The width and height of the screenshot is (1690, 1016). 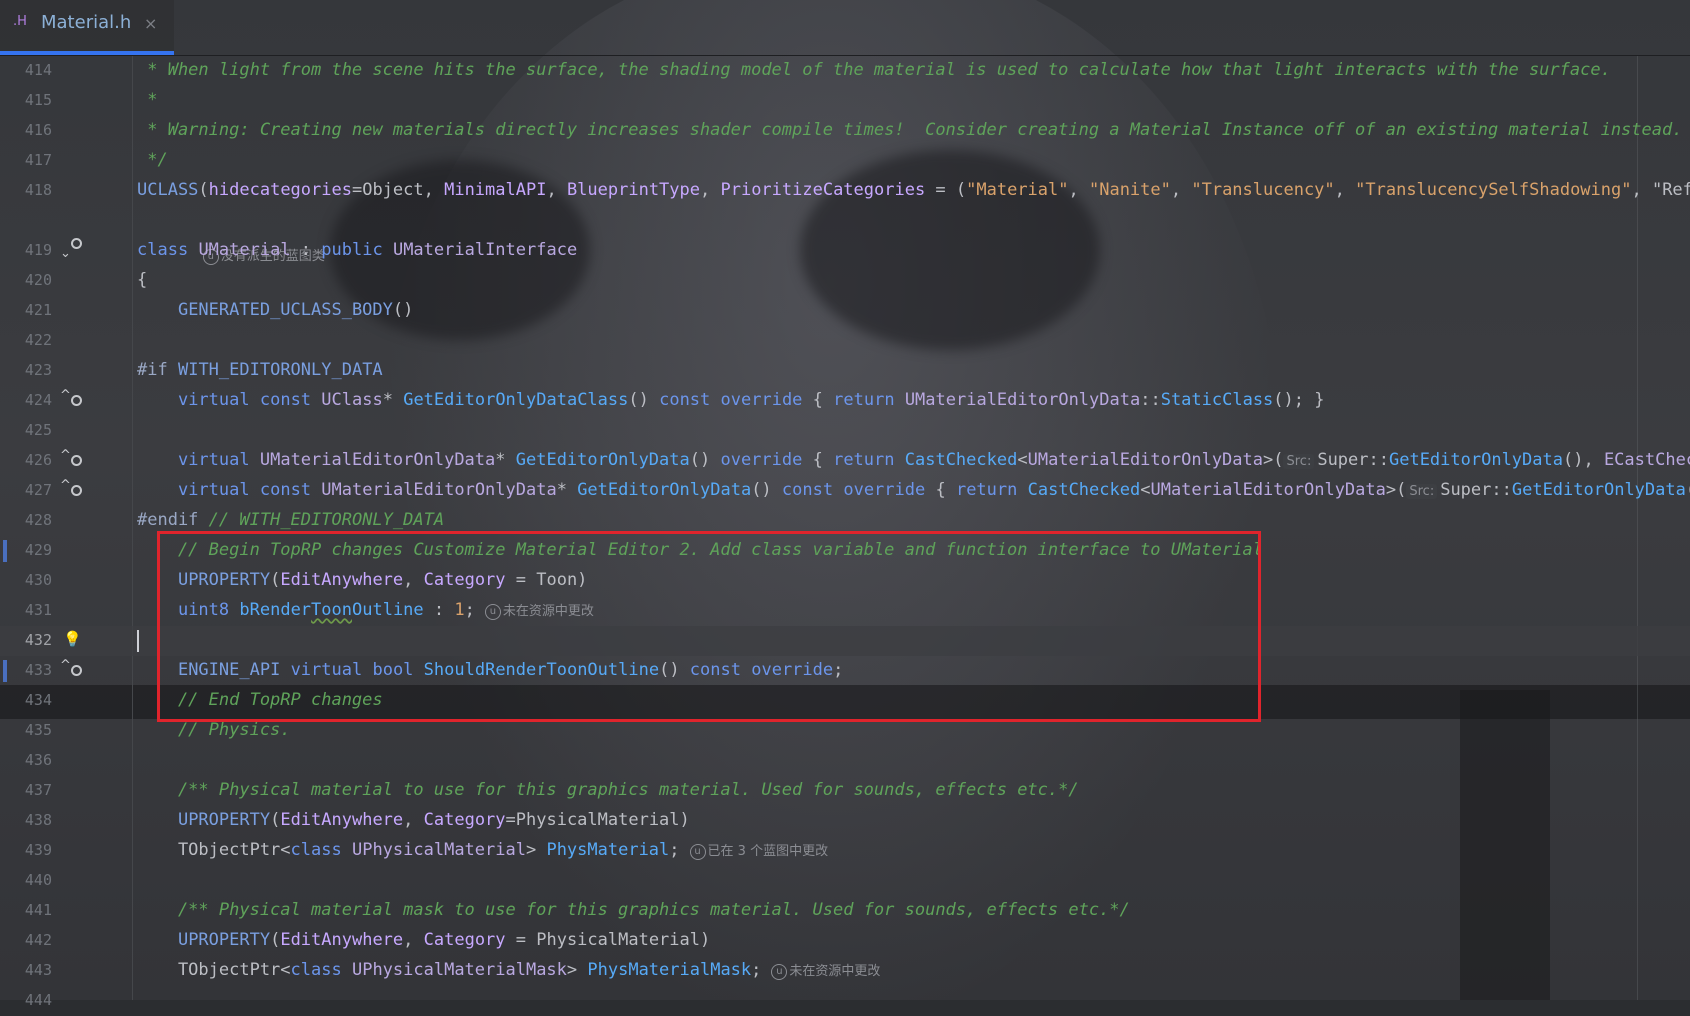 I want to click on hint-text: 已在 3 个蓝图中更改, so click(x=768, y=851).